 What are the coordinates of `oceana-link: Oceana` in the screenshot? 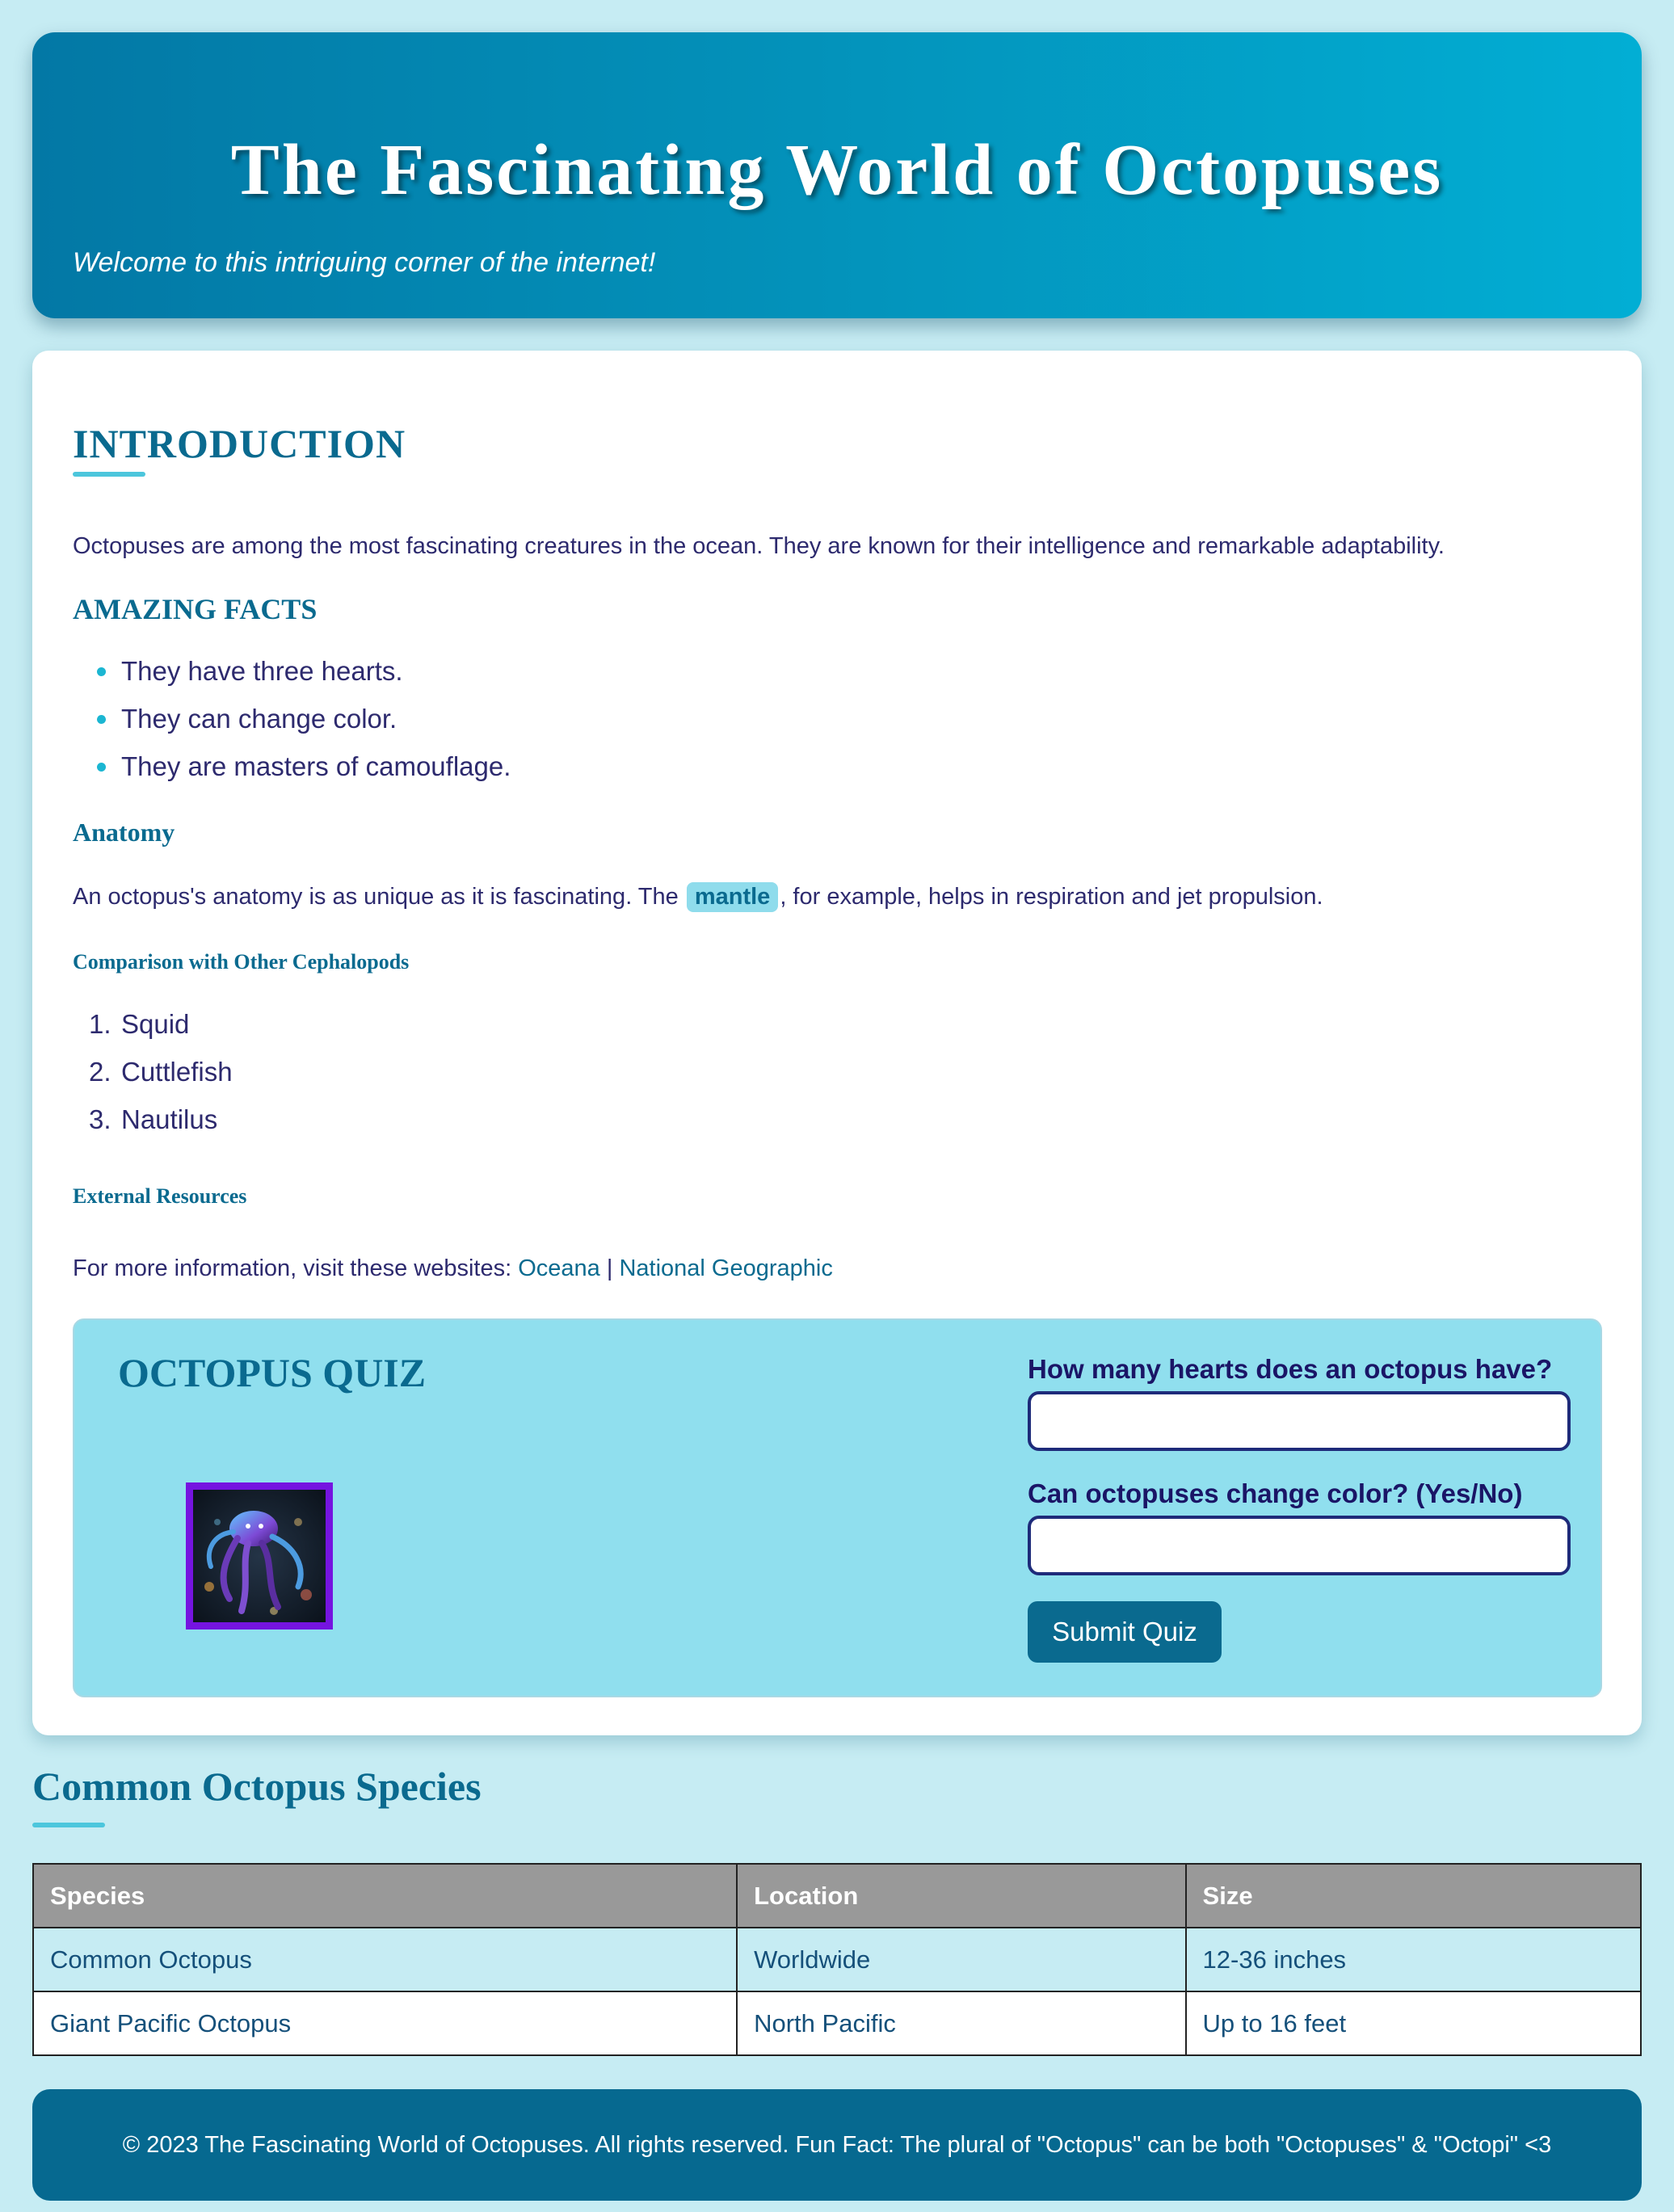 It's located at (559, 1268).